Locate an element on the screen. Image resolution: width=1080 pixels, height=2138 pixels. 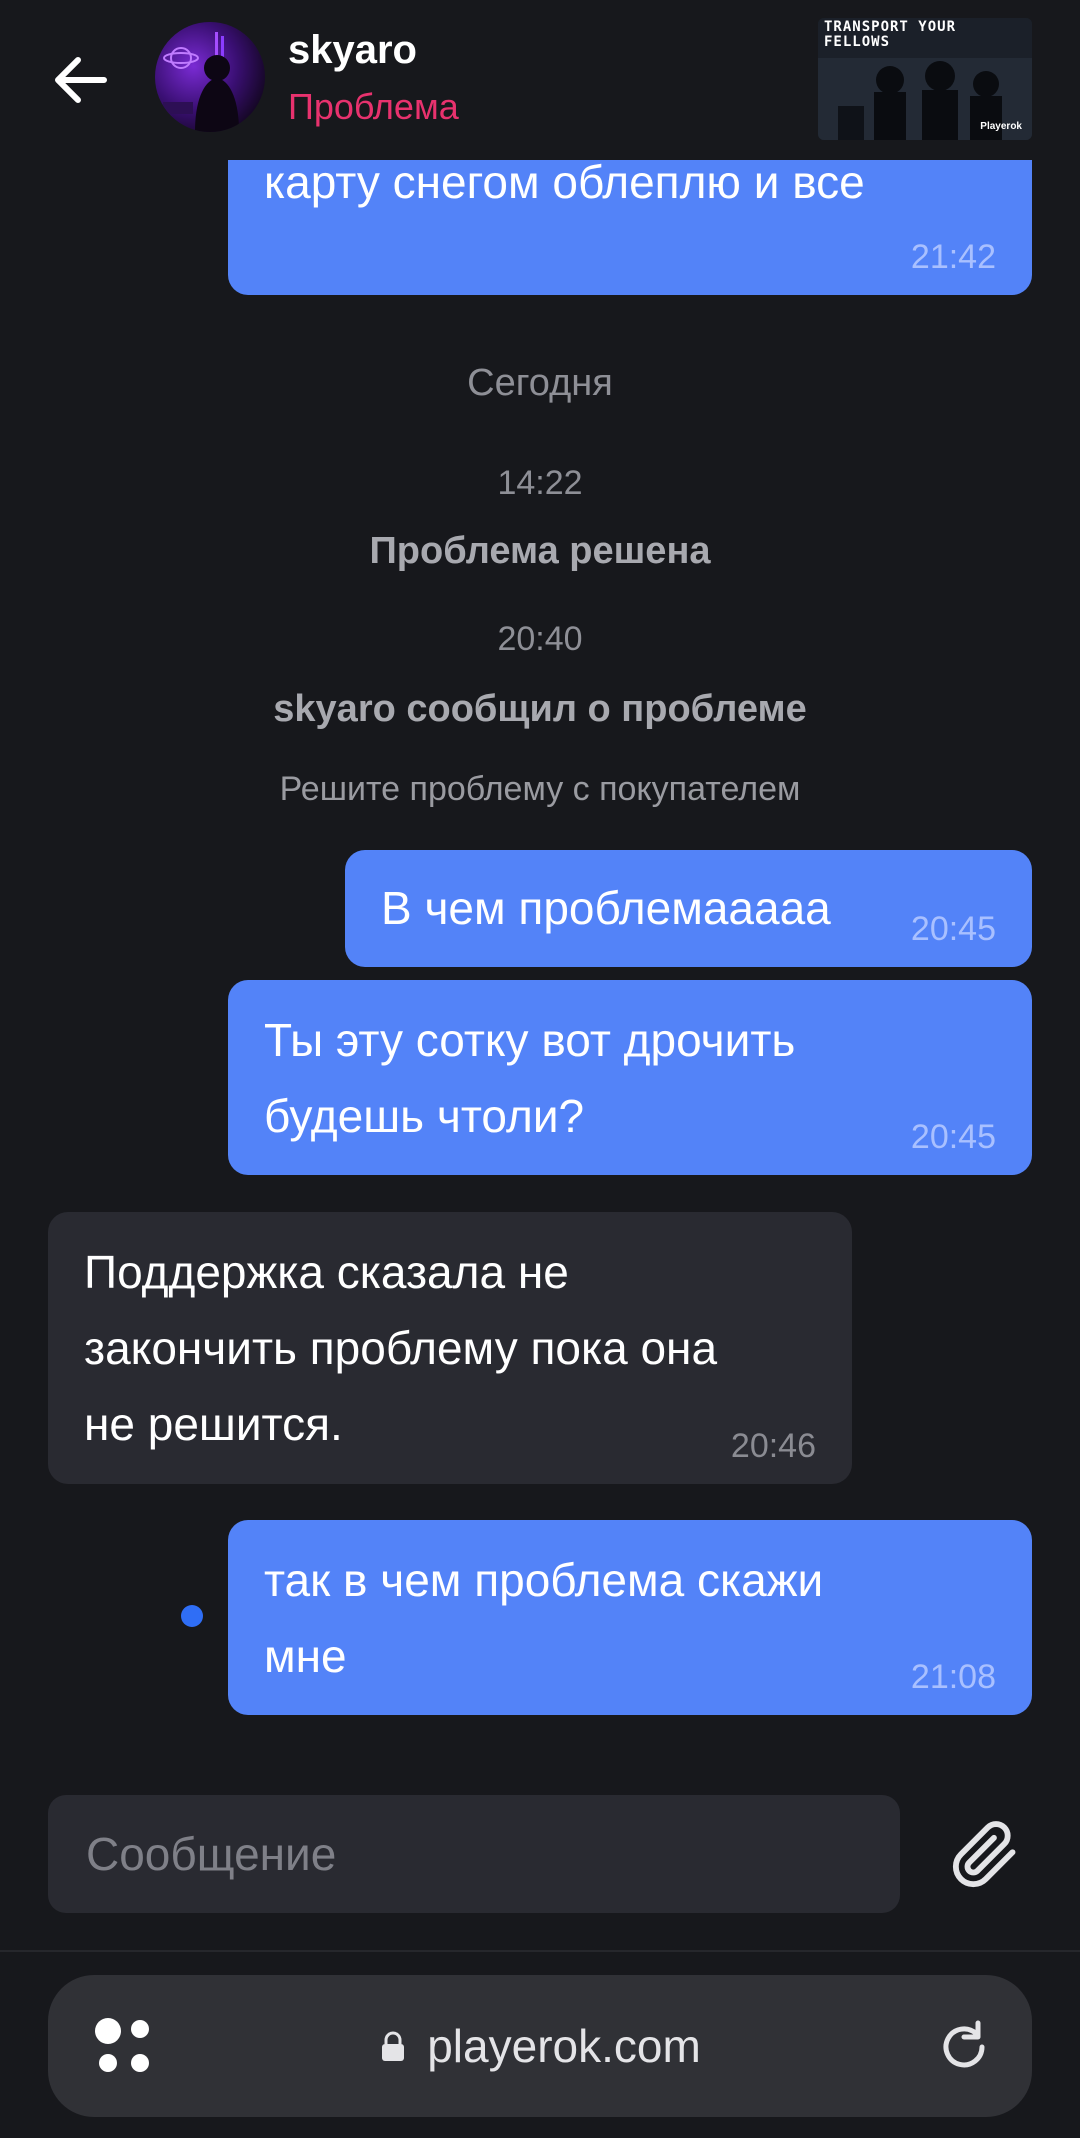
back-arrow-icon is located at coordinates (82, 80).